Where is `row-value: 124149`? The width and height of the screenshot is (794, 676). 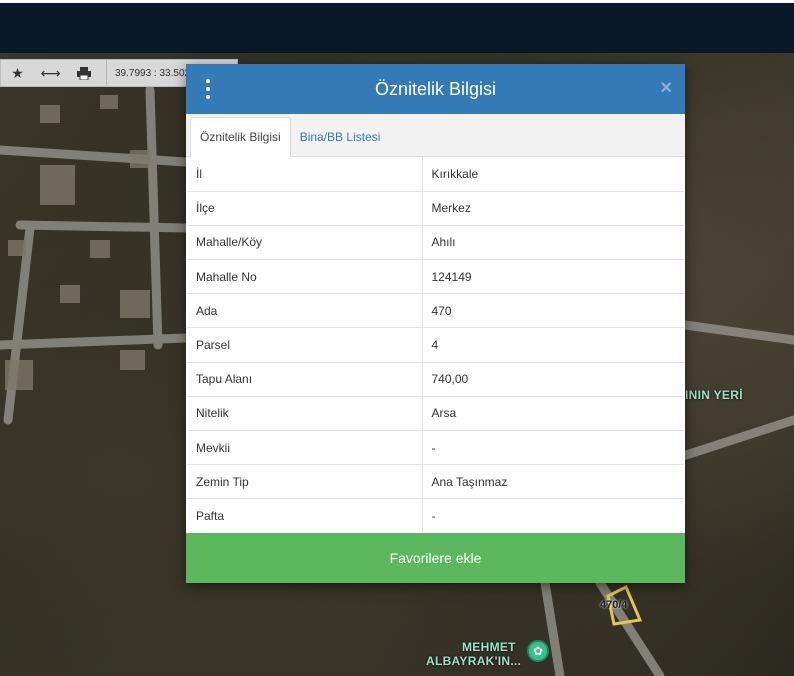 row-value: 124149 is located at coordinates (553, 277).